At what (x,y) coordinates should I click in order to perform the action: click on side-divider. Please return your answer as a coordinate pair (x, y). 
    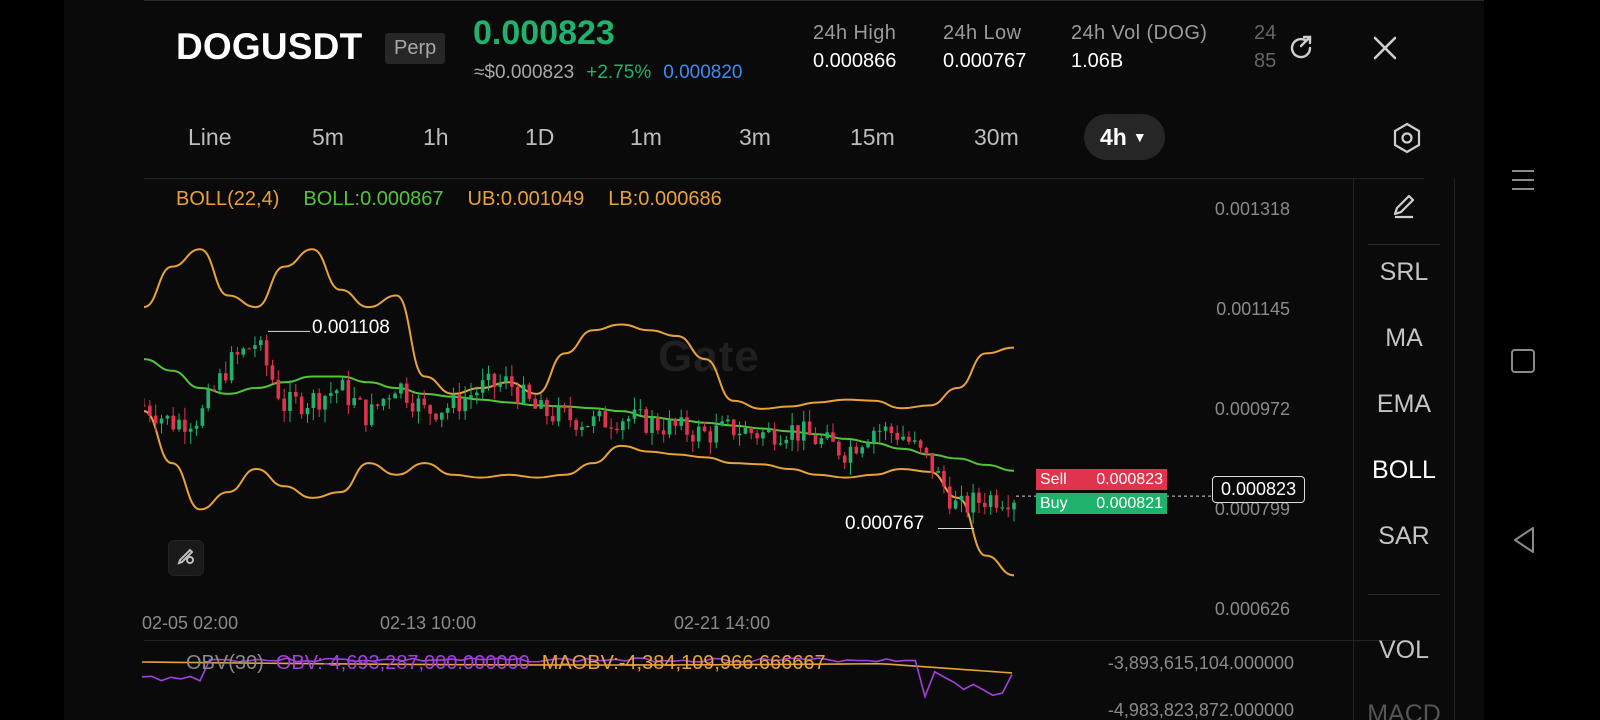
    Looking at the image, I should click on (1404, 244).